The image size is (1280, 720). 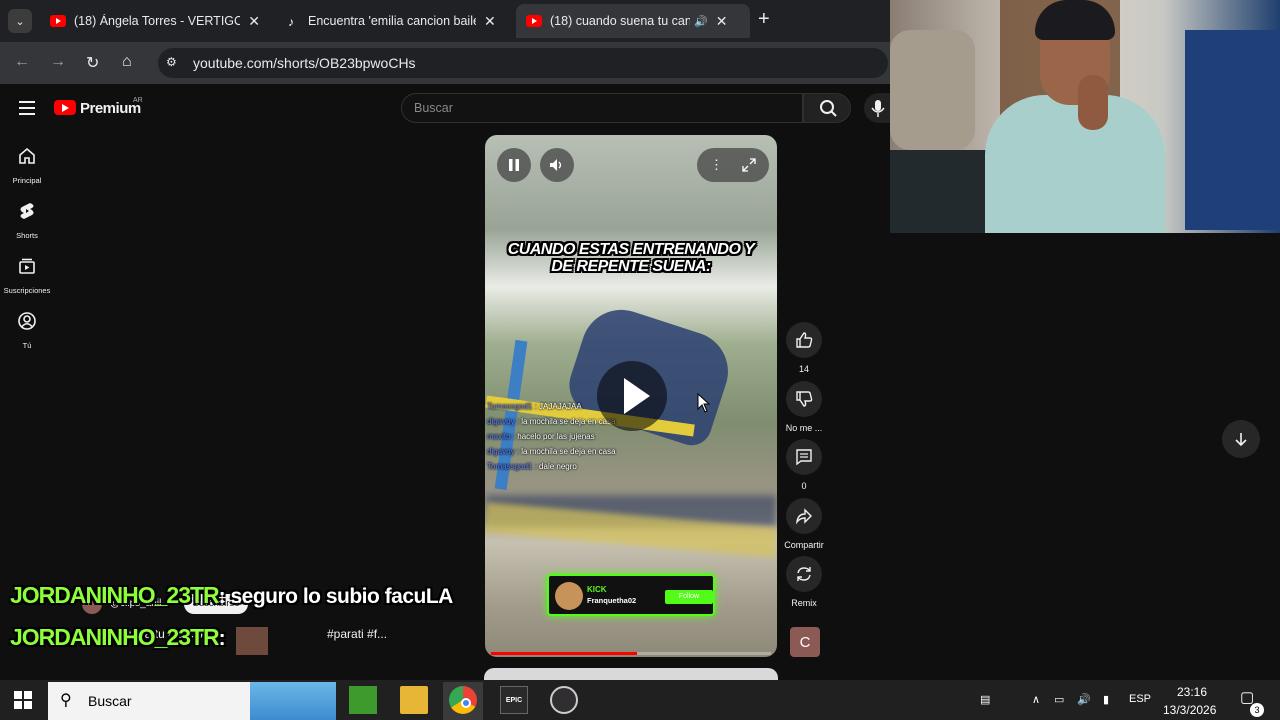 What do you see at coordinates (541, 436) in the screenshot?
I see `stream-chat-line: maxito : hacelo por las jujenas` at bounding box center [541, 436].